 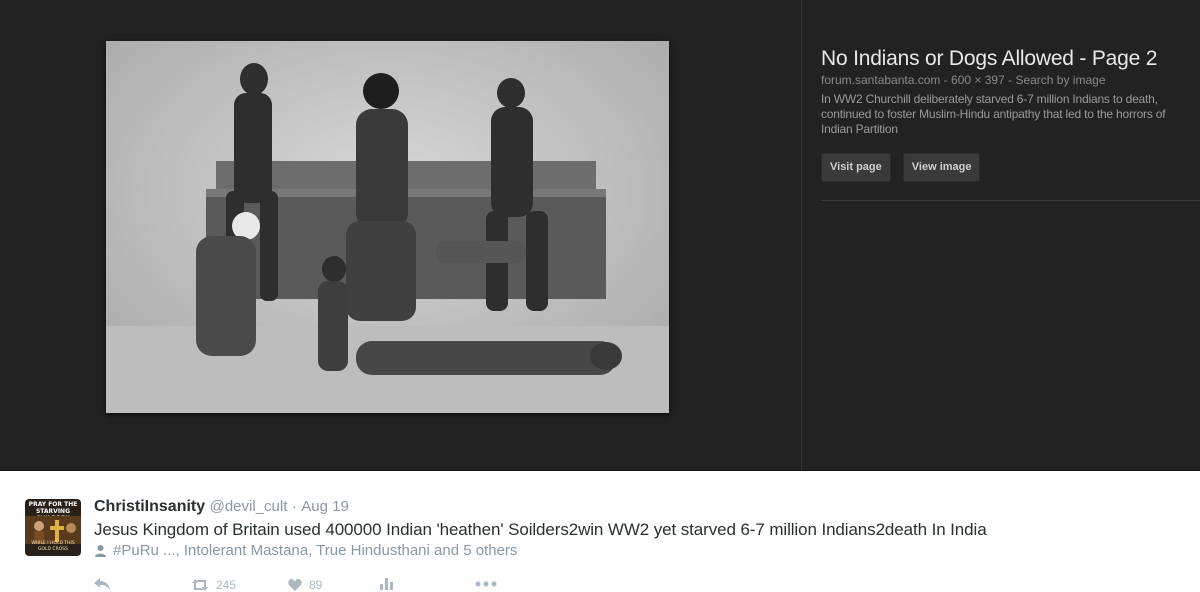 What do you see at coordinates (316, 585) in the screenshot?
I see `like-count: 89` at bounding box center [316, 585].